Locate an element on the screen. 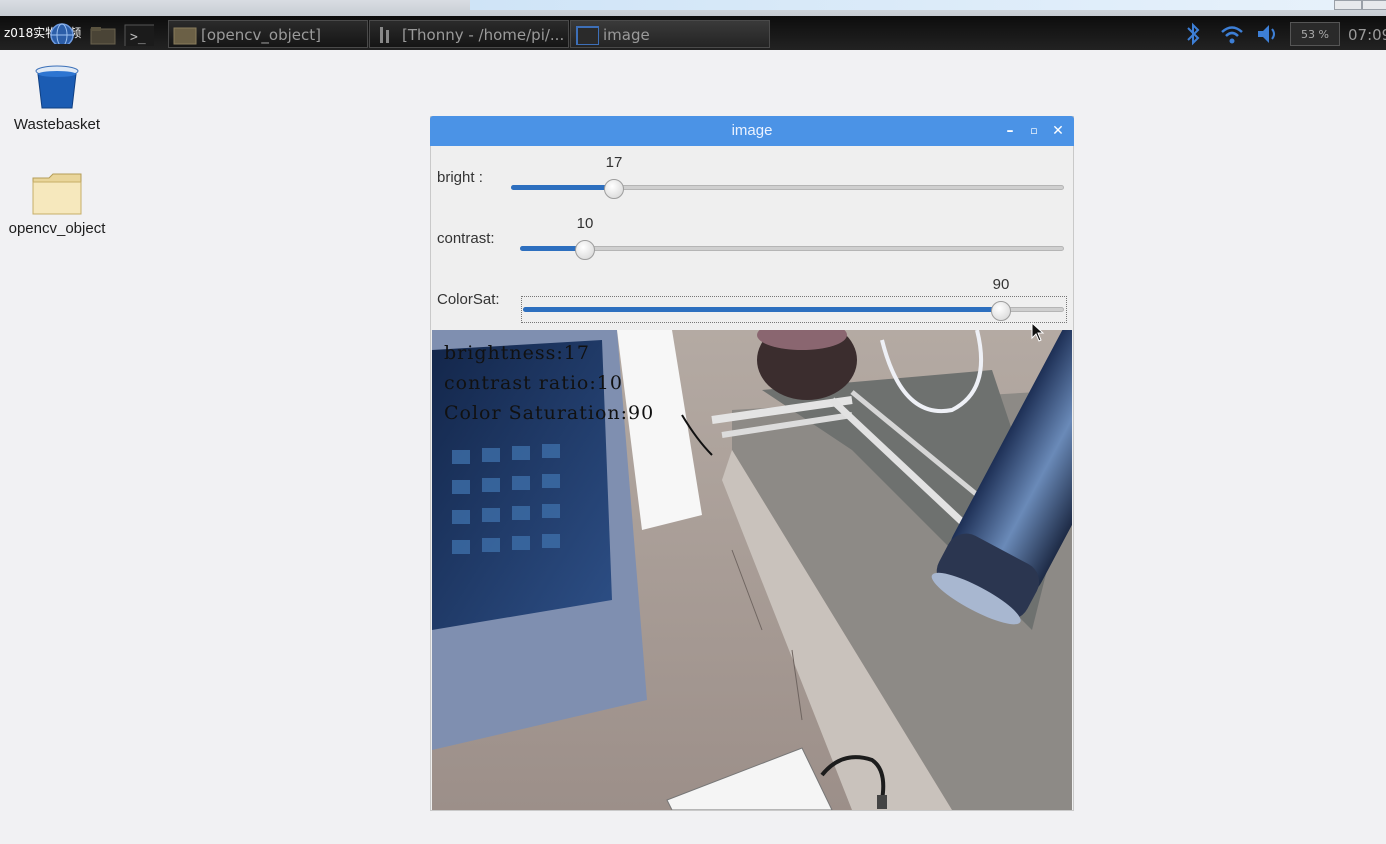 The image size is (1386, 844). desktop-icon-label: opencv_object is located at coordinates (57, 228).